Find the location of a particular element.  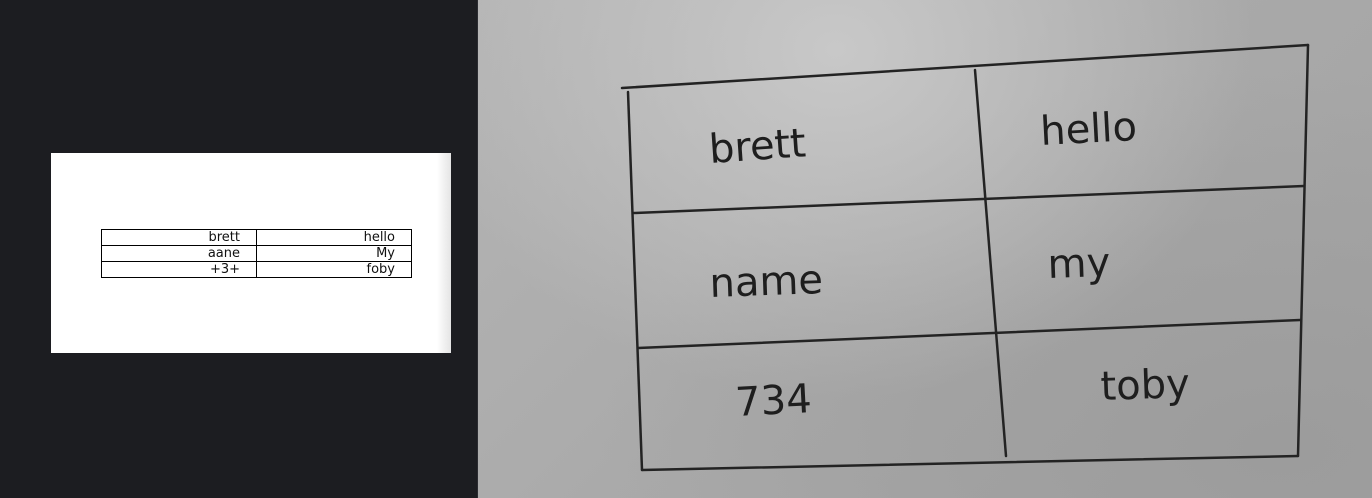

table-row: +3+ foby is located at coordinates (256, 269).